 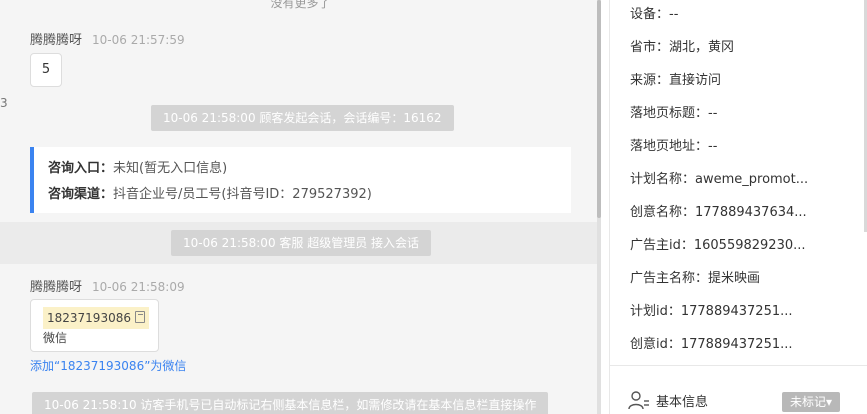 What do you see at coordinates (301, 243) in the screenshot?
I see `system-message: 10-06 21:58:00 客服 超级管理员 接入会话` at bounding box center [301, 243].